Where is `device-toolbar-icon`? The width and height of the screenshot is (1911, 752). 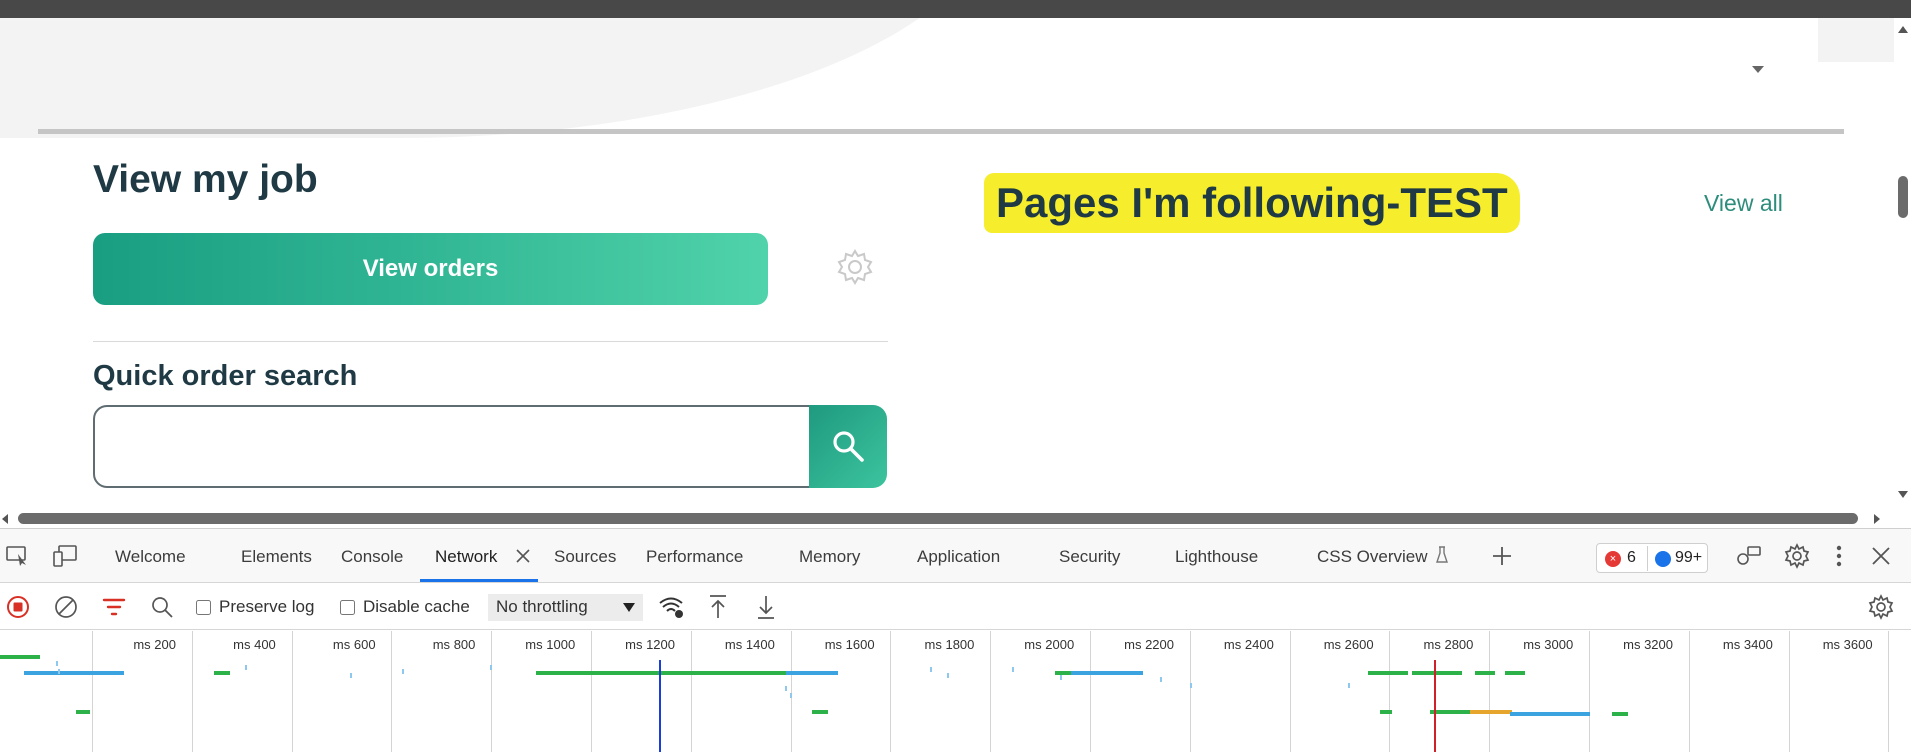 device-toolbar-icon is located at coordinates (65, 558).